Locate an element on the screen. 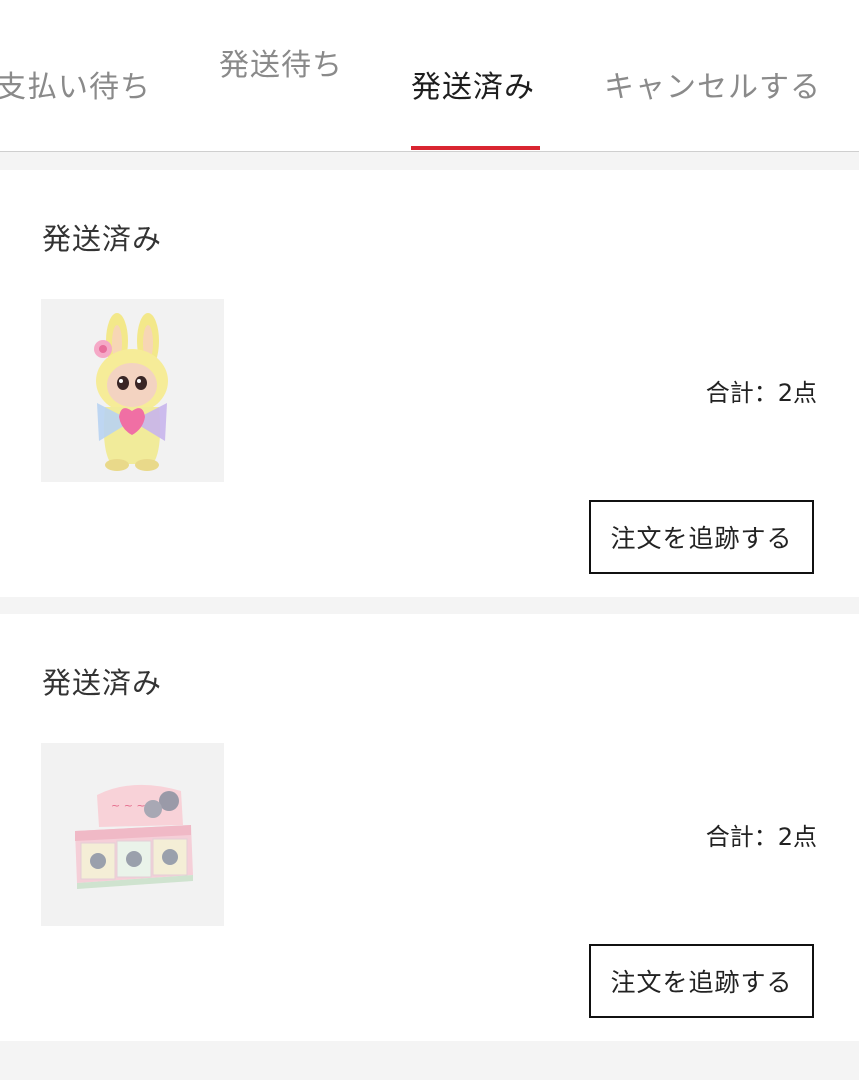 This screenshot has width=859, height=1080. product-thumbnail: ~ ~ ~ is located at coordinates (132, 834).